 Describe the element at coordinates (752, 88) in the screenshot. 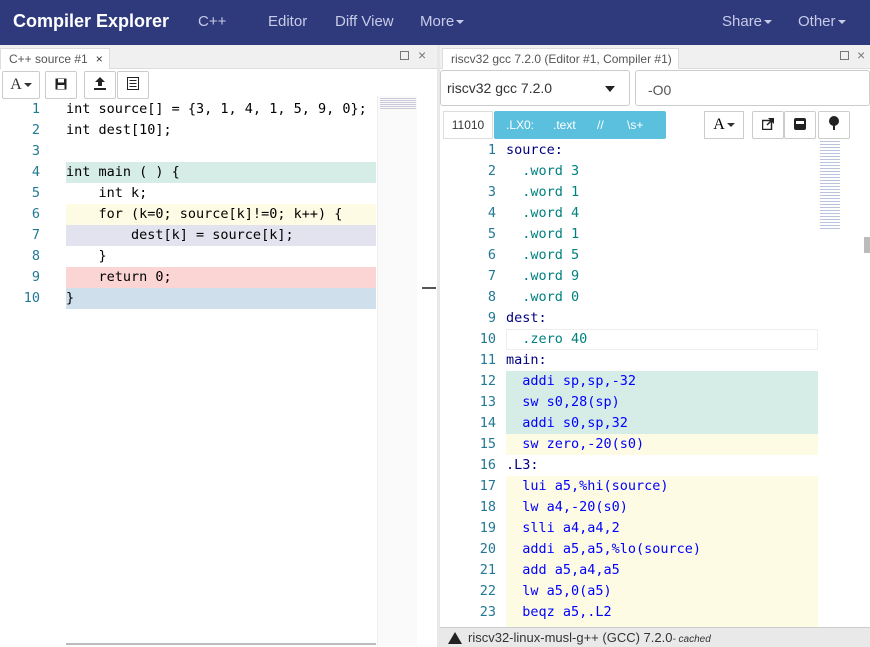

I see `compiler-options-input: -O0` at that location.